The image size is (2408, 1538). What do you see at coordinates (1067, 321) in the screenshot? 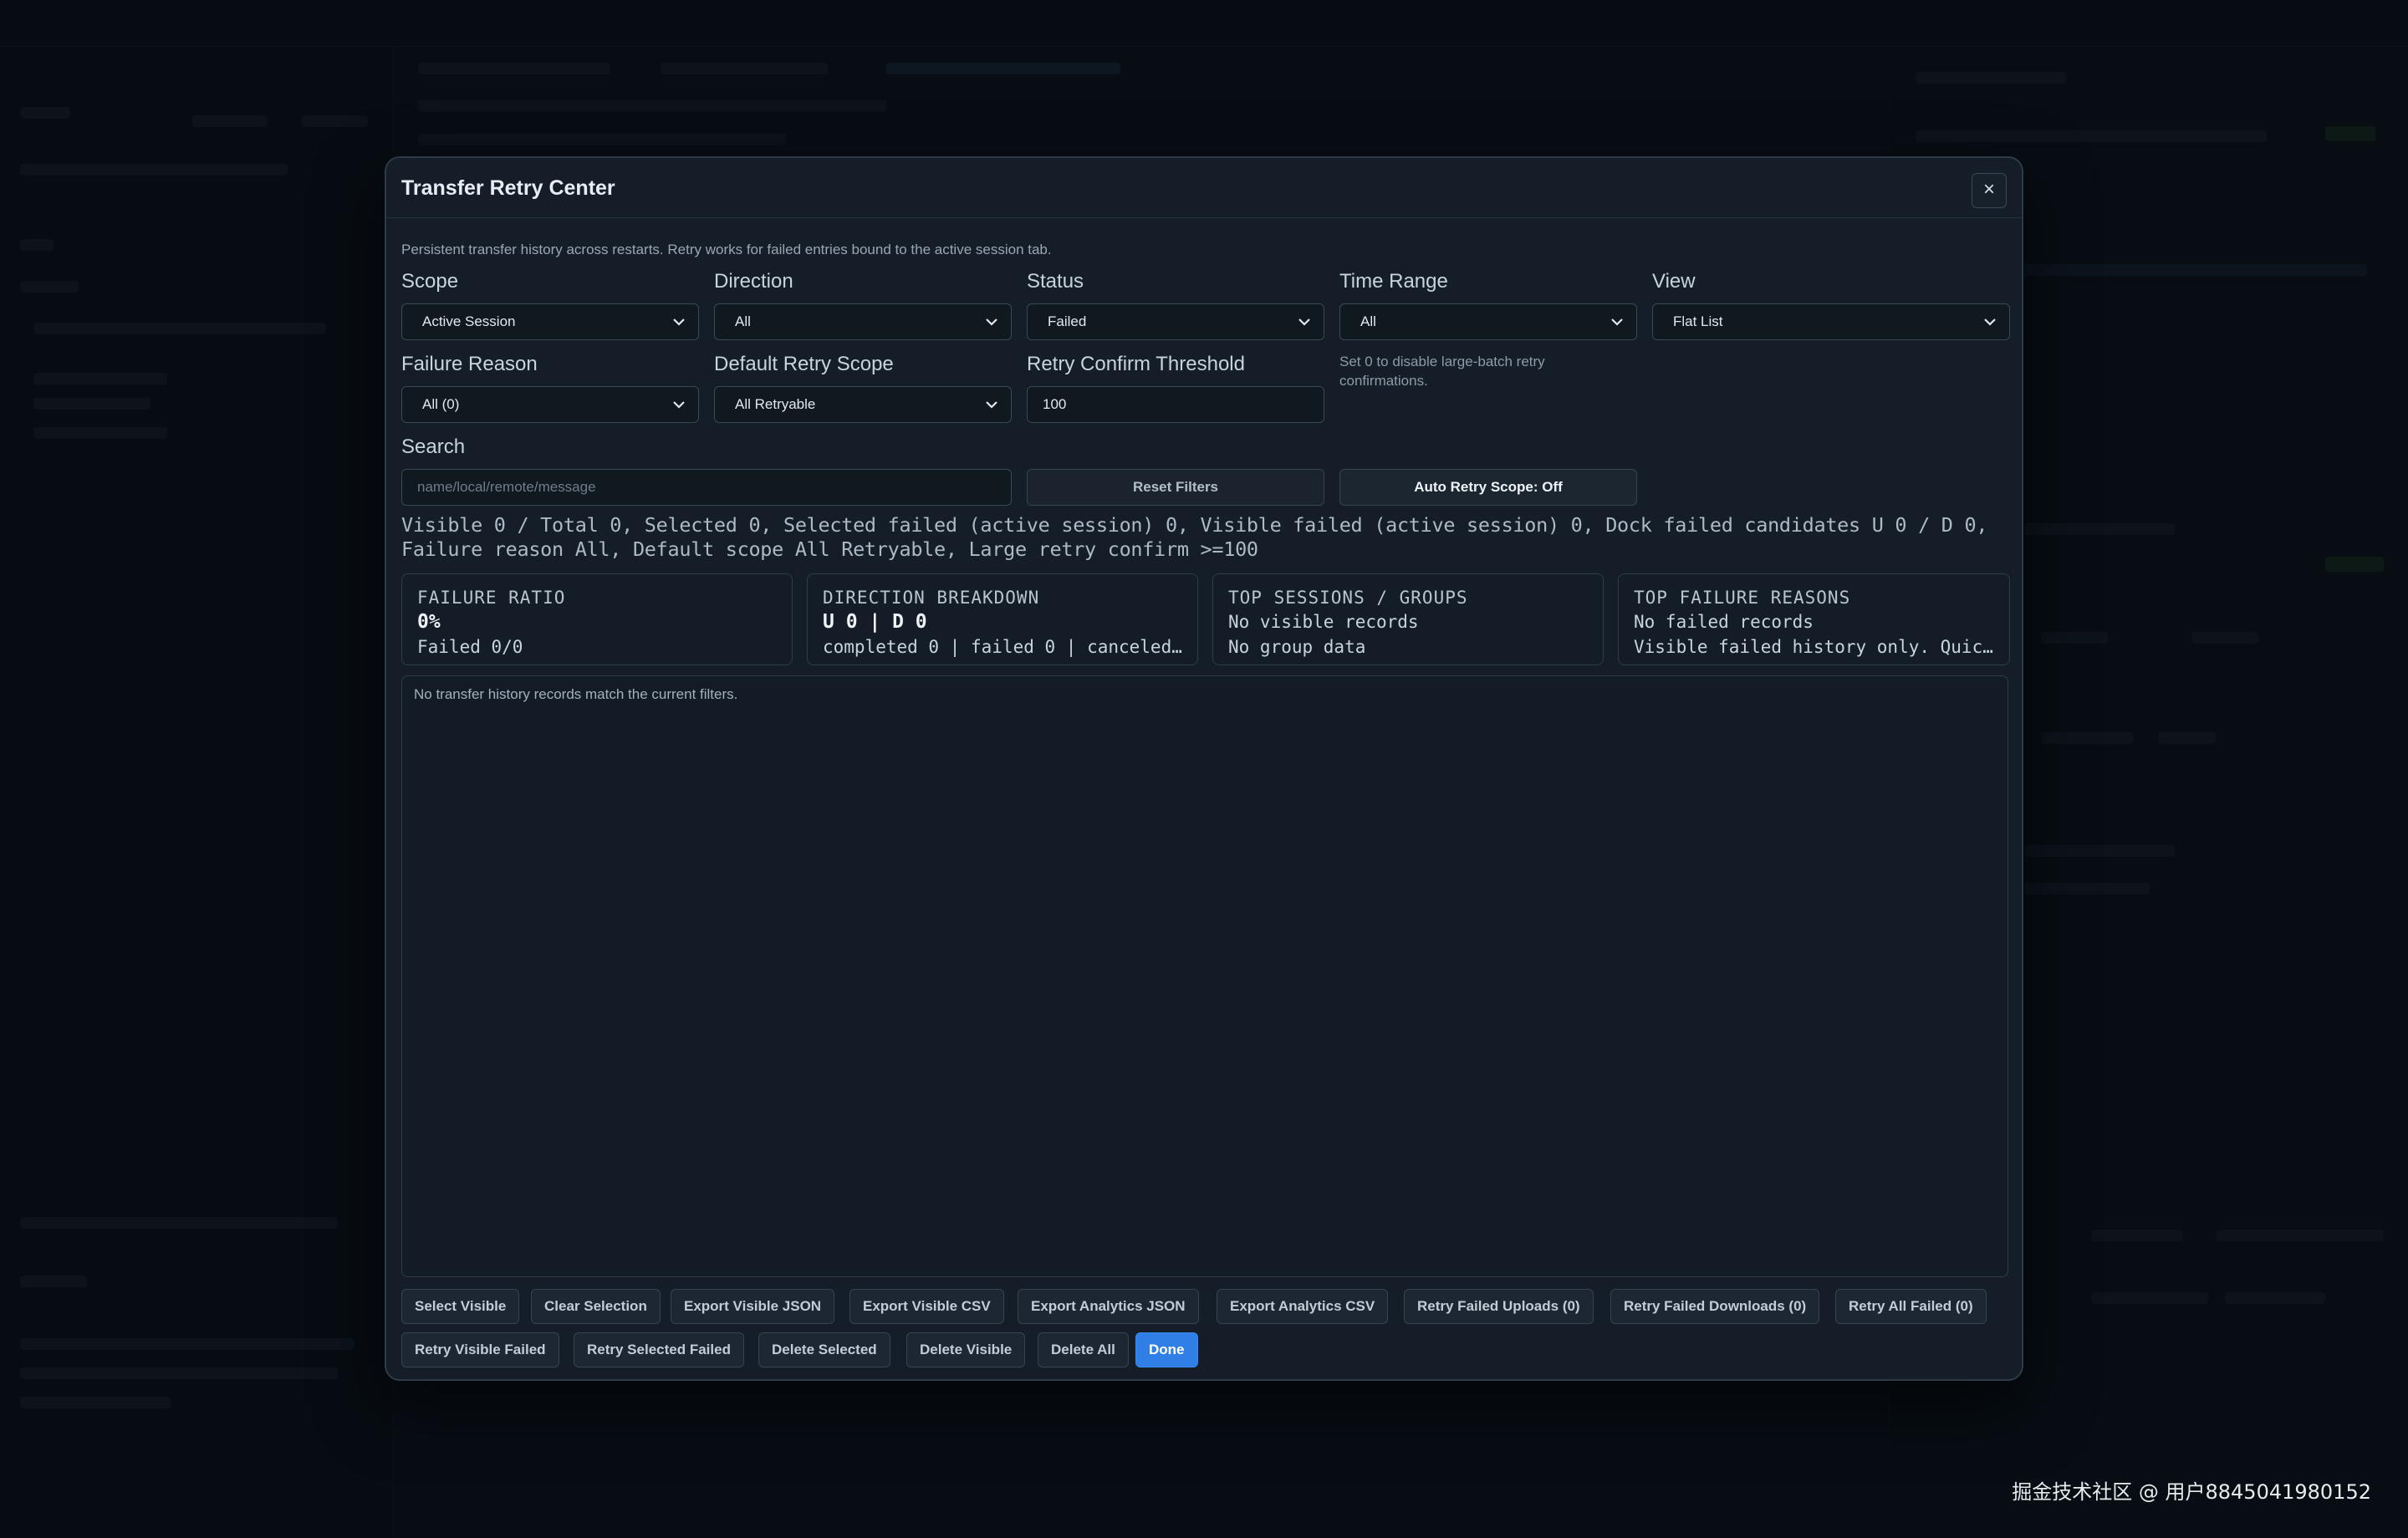
I see `status-value: Failed` at bounding box center [1067, 321].